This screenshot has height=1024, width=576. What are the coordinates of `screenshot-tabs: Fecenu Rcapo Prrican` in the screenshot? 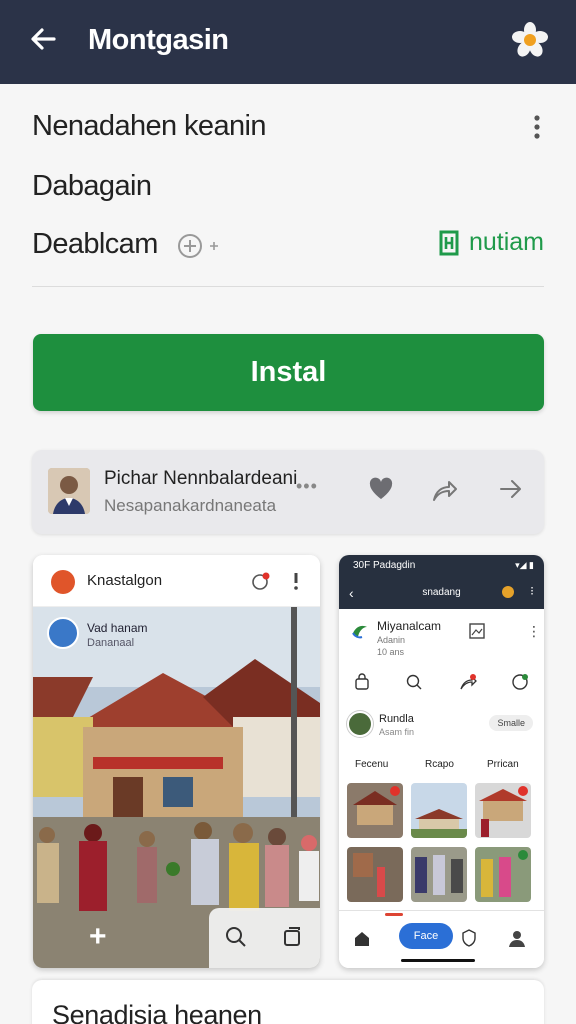 It's located at (441, 767).